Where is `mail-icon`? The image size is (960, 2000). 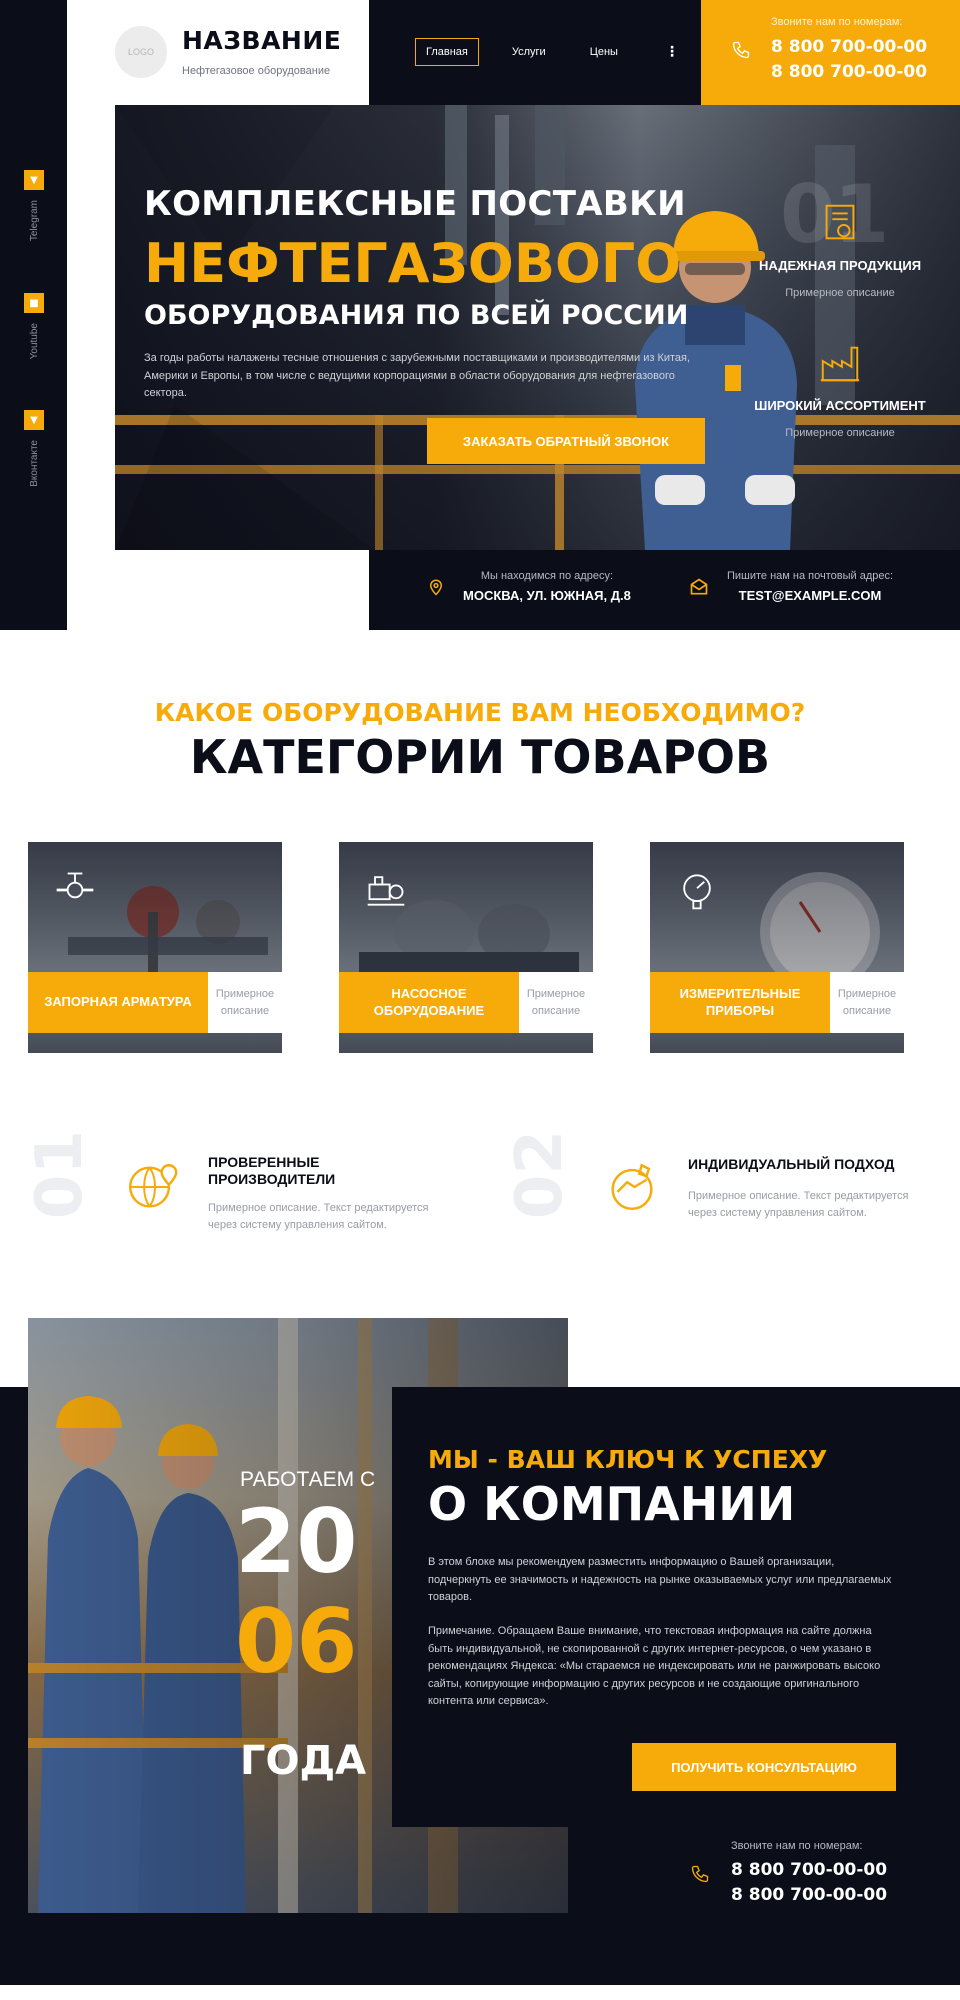 mail-icon is located at coordinates (699, 585).